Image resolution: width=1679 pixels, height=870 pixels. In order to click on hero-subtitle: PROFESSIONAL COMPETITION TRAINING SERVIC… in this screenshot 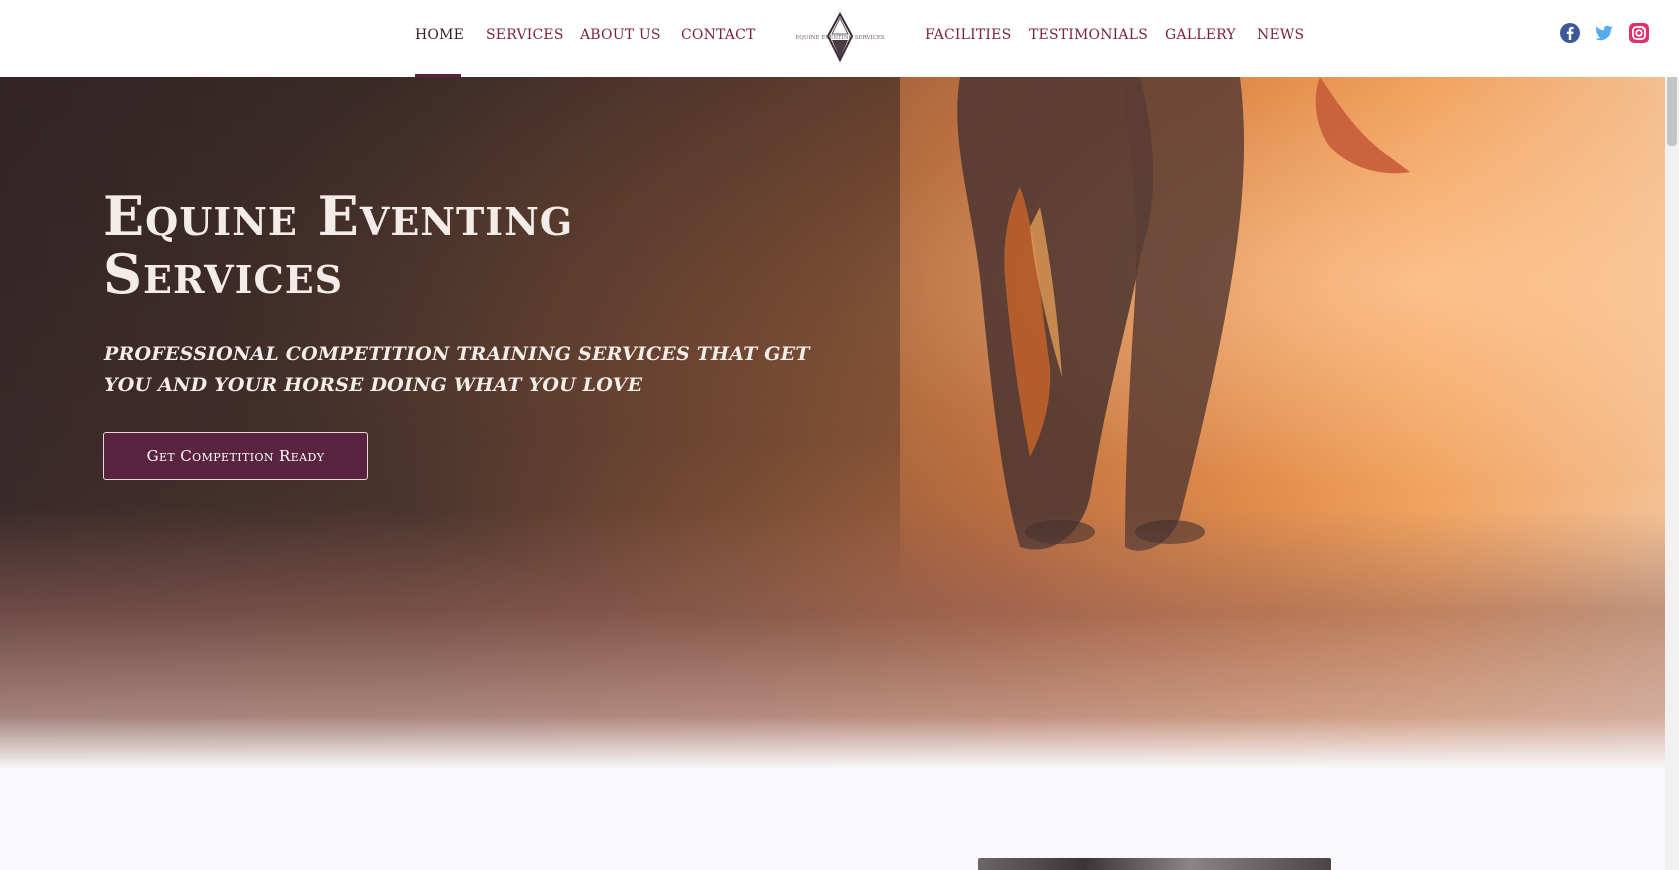, I will do `click(457, 369)`.